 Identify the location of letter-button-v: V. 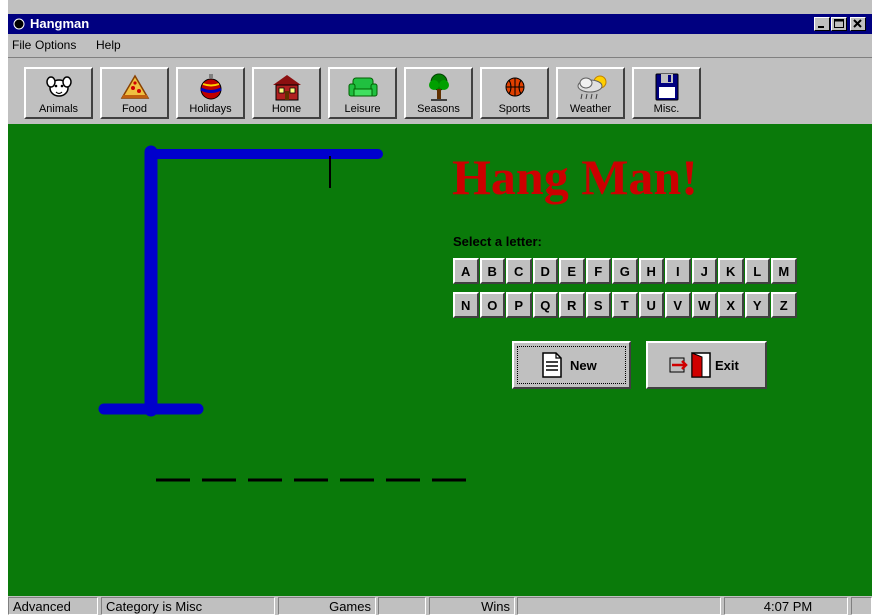
(678, 305).